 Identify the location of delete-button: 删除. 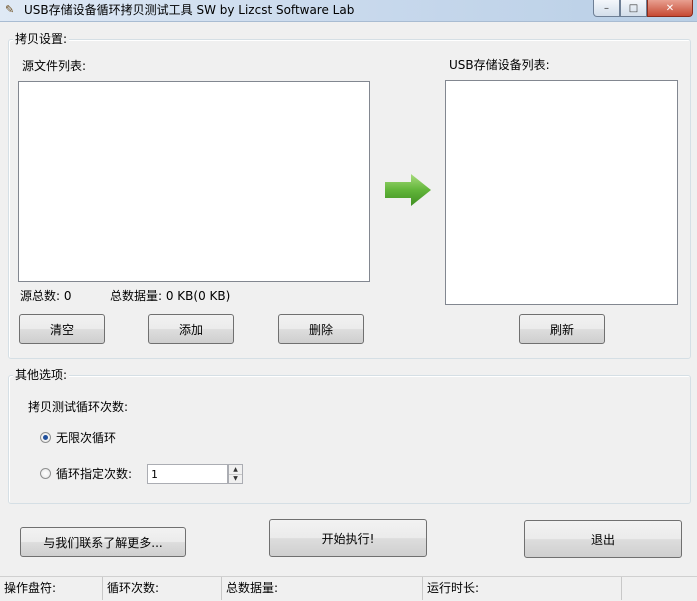
(321, 329).